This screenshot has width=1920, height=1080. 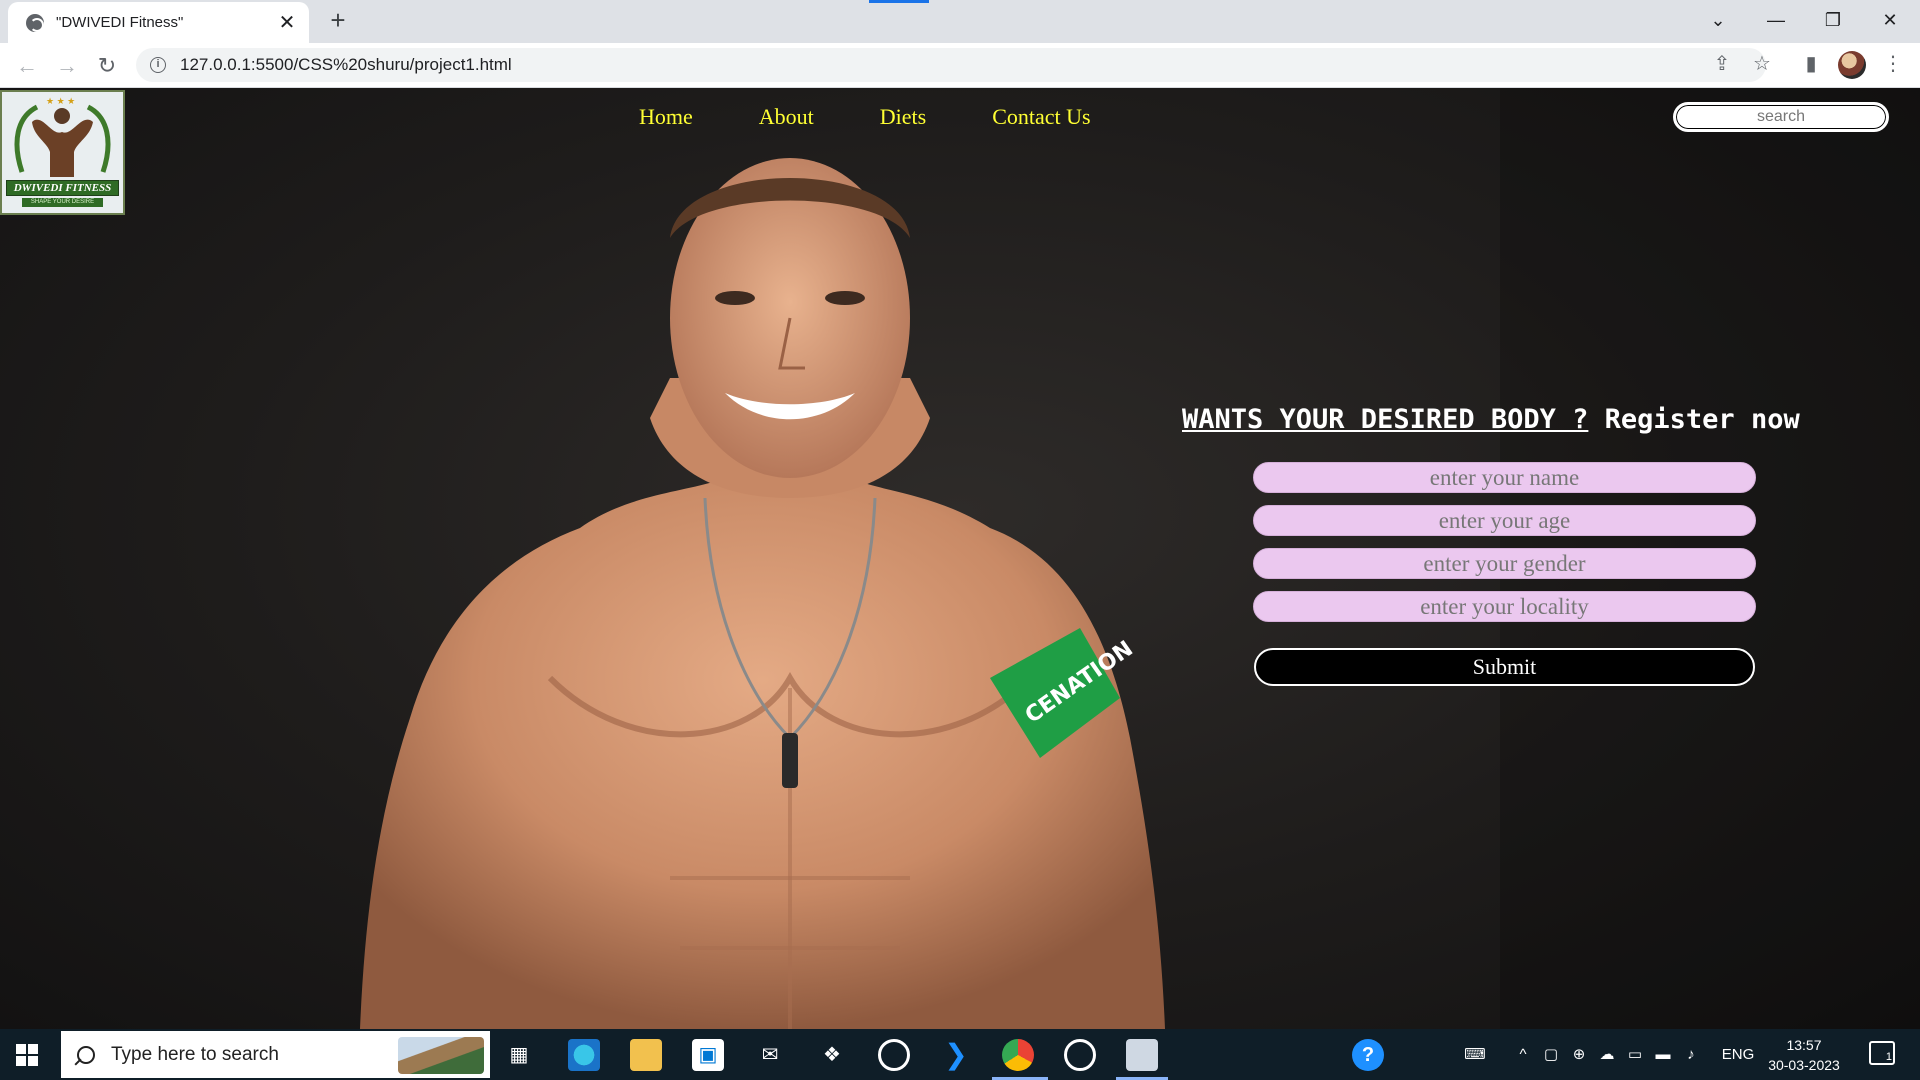 What do you see at coordinates (1722, 64) in the screenshot?
I see `share-icon: ⇪` at bounding box center [1722, 64].